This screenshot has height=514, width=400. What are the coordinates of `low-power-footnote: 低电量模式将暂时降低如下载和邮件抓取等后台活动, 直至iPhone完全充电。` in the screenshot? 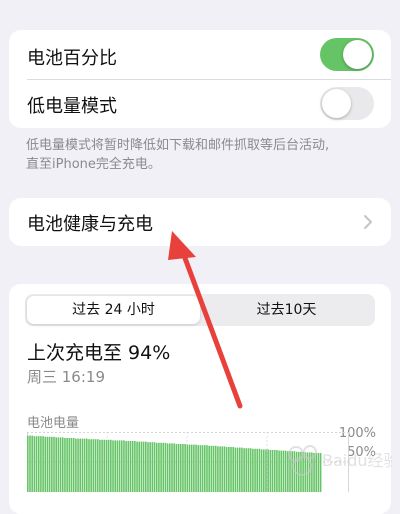 It's located at (202, 155).